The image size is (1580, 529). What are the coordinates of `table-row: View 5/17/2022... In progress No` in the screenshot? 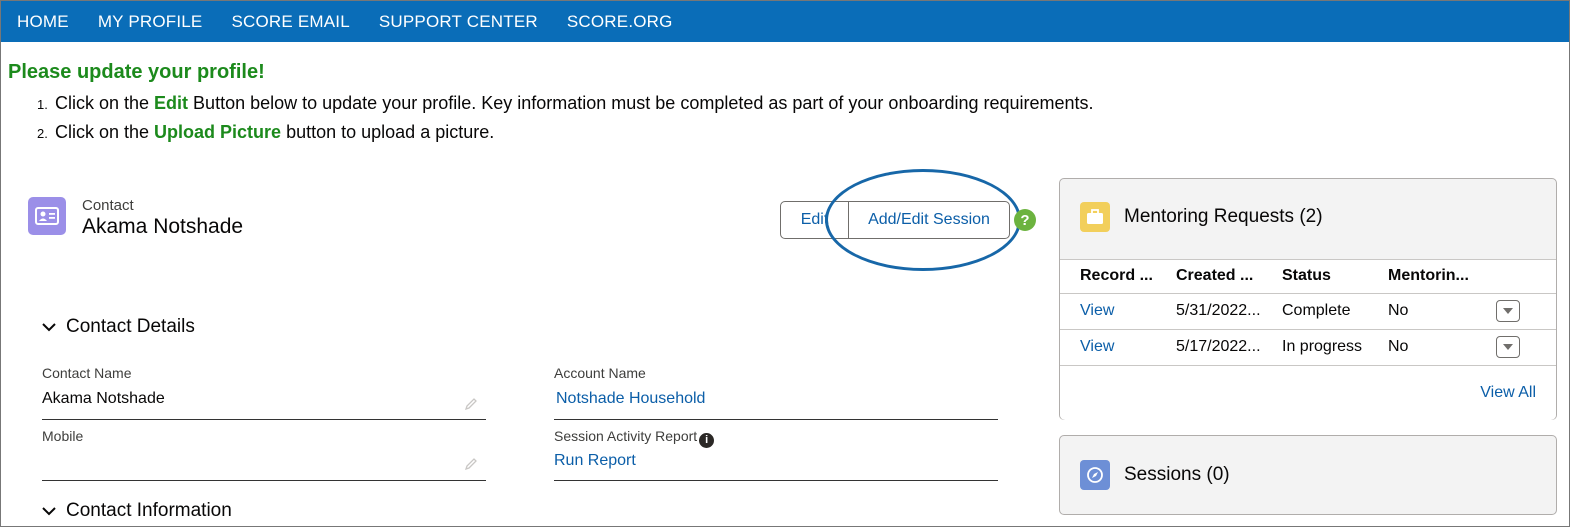 It's located at (1308, 347).